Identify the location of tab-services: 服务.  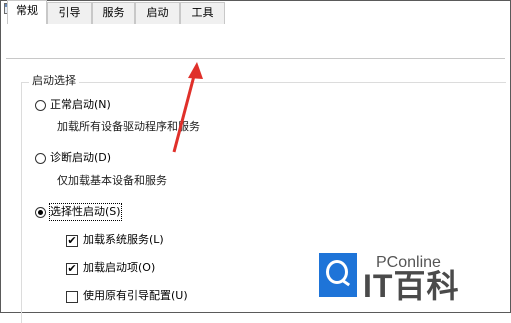
(113, 13).